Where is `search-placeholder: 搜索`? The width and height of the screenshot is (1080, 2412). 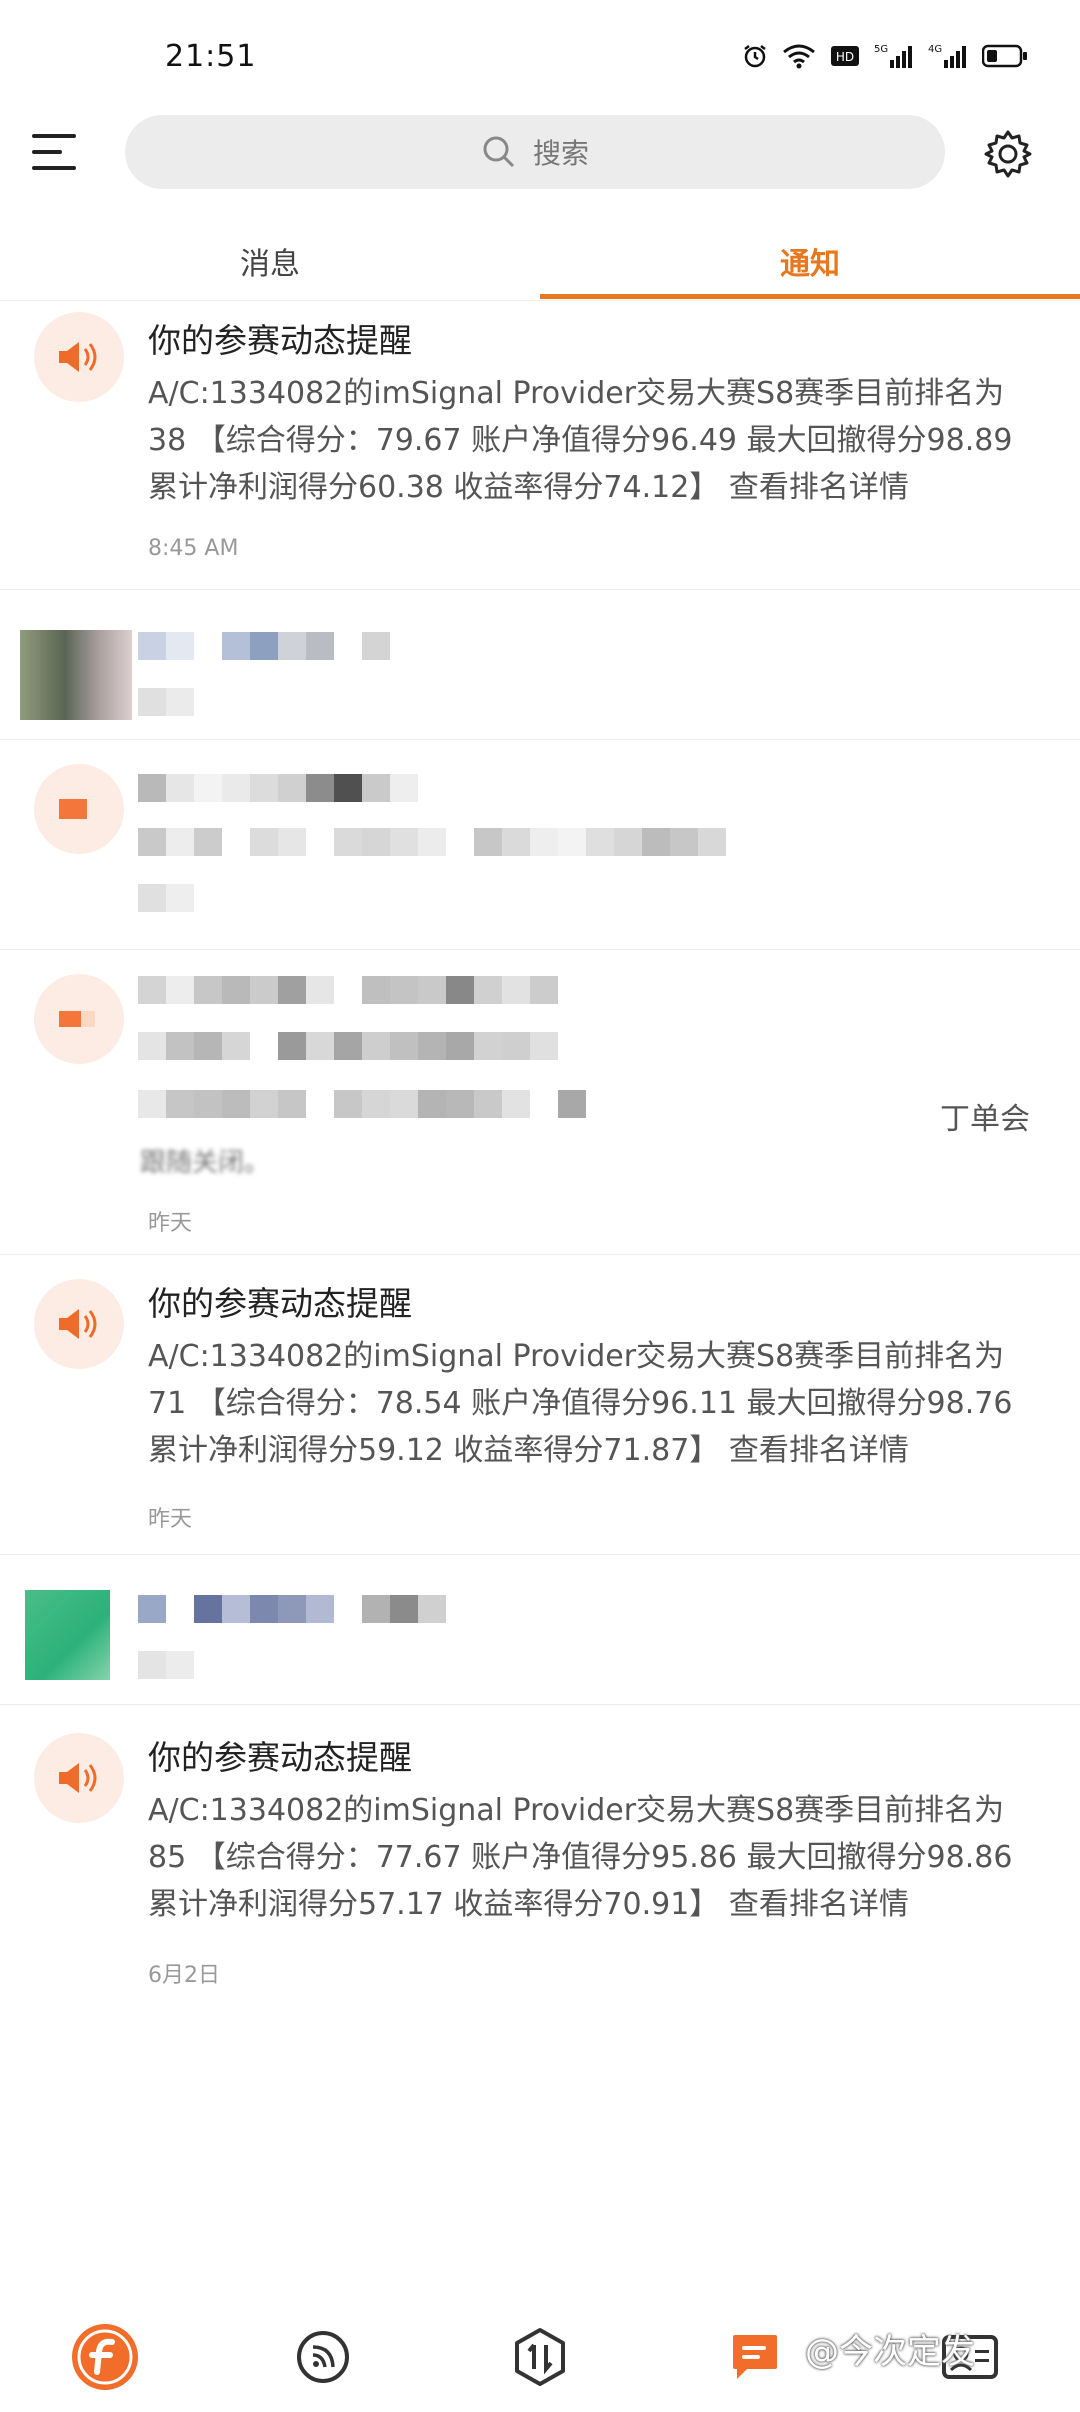
search-placeholder: 搜索 is located at coordinates (560, 153).